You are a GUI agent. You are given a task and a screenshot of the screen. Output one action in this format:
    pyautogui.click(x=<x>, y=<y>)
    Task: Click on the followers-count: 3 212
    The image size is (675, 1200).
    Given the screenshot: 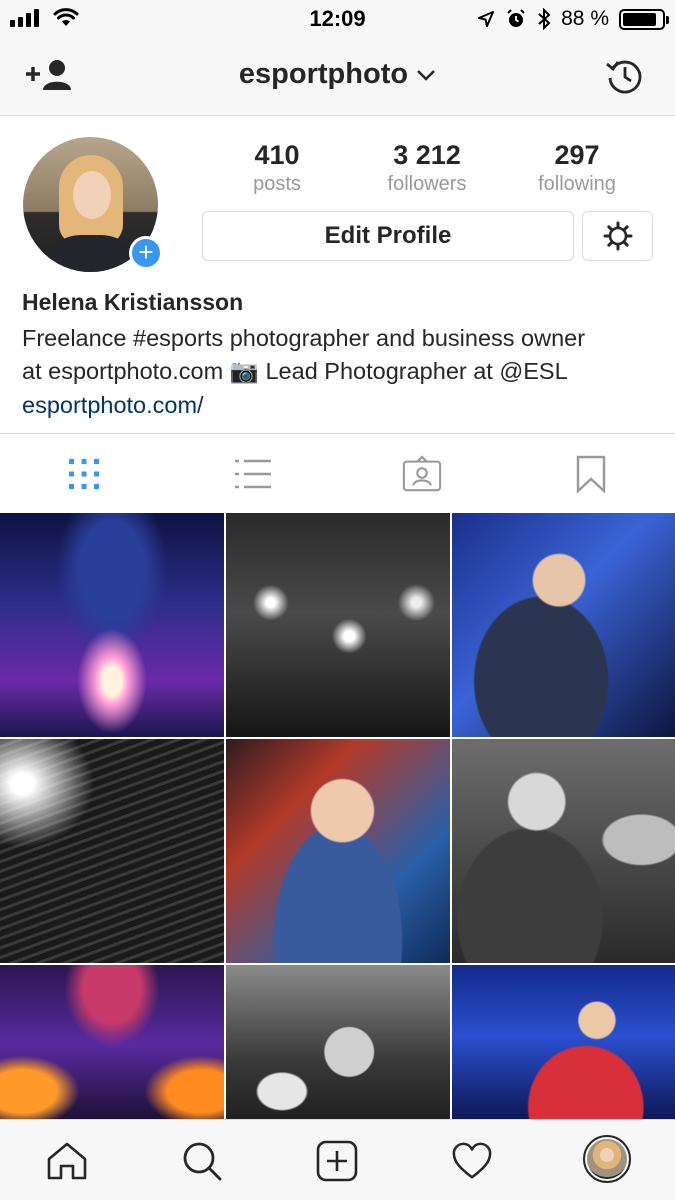 What is the action you would take?
    pyautogui.click(x=427, y=155)
    